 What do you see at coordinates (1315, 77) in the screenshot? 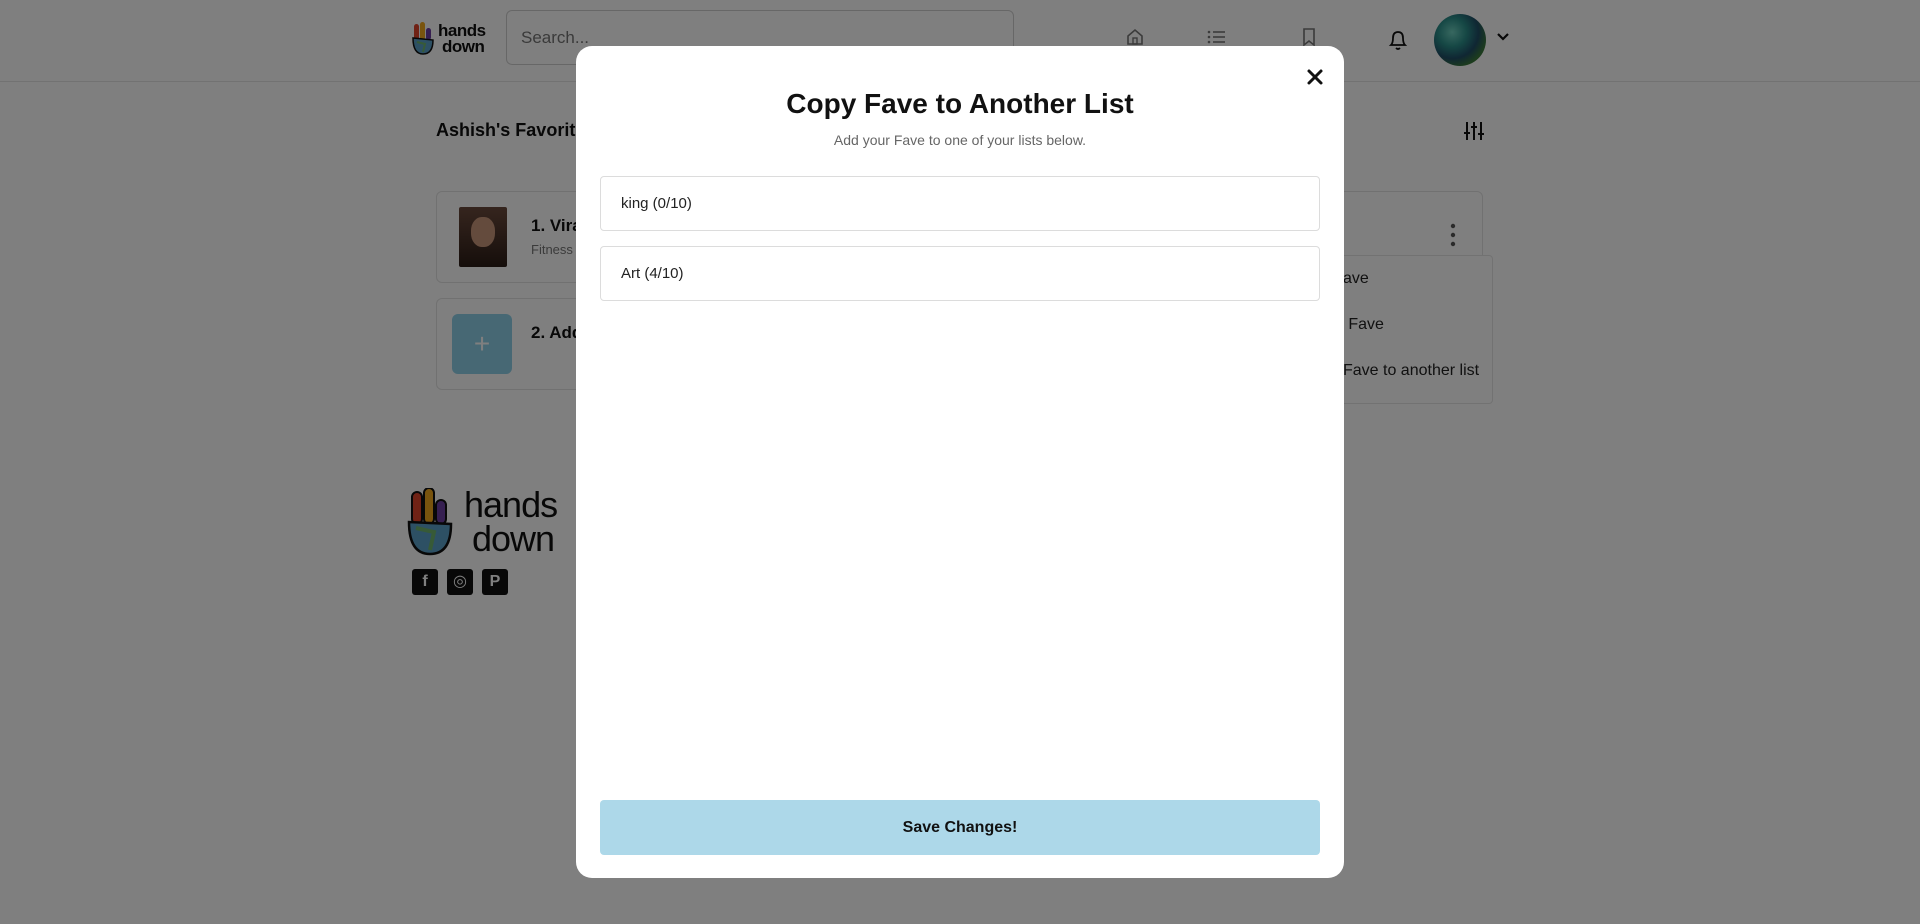
I see `close-icon` at bounding box center [1315, 77].